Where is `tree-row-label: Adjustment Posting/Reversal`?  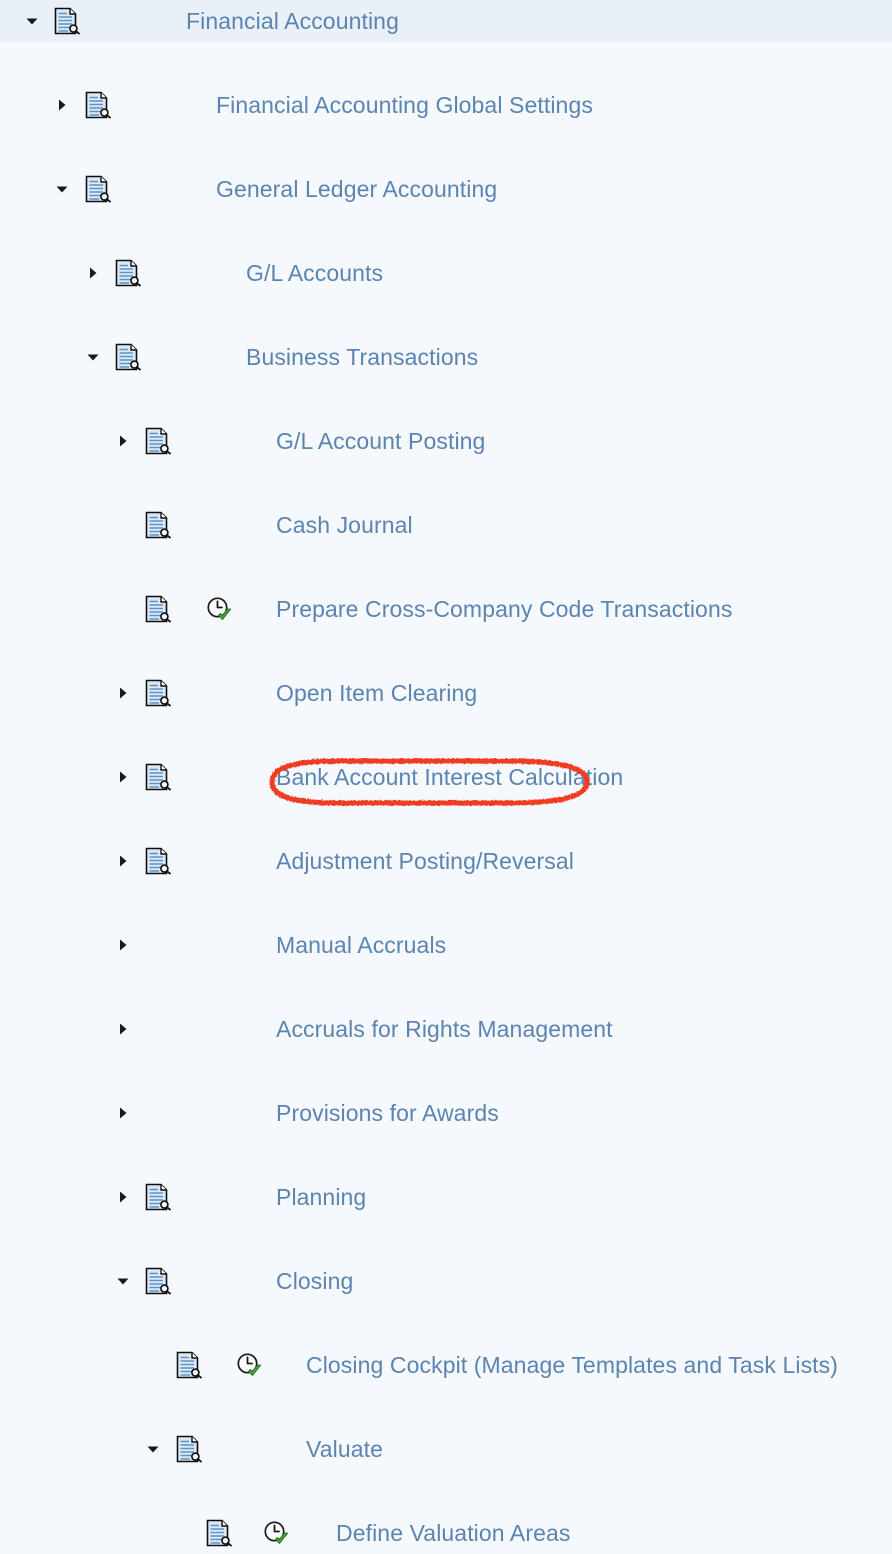 tree-row-label: Adjustment Posting/Reversal is located at coordinates (425, 861).